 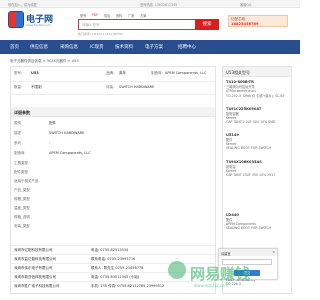 What do you see at coordinates (36, 87) in the screenshot?
I see `qty-value: 不限制` at bounding box center [36, 87].